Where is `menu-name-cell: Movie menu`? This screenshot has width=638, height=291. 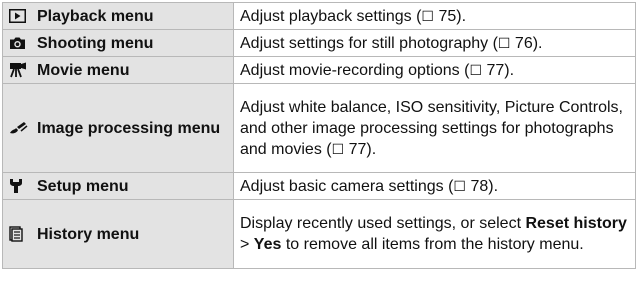
menu-name-cell: Movie menu is located at coordinates (118, 70).